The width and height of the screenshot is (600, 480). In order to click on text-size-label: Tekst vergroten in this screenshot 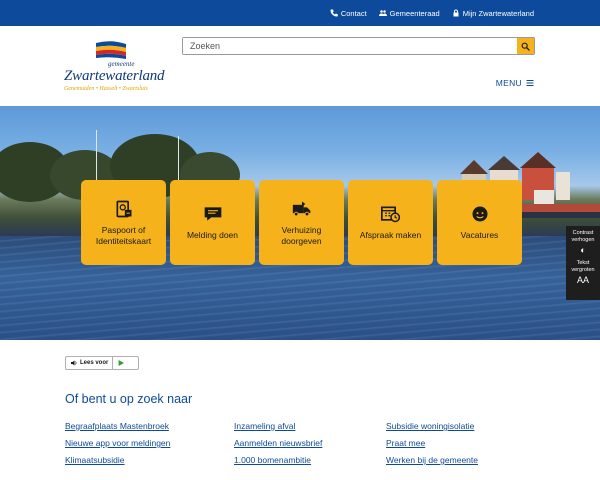, I will do `click(583, 266)`.